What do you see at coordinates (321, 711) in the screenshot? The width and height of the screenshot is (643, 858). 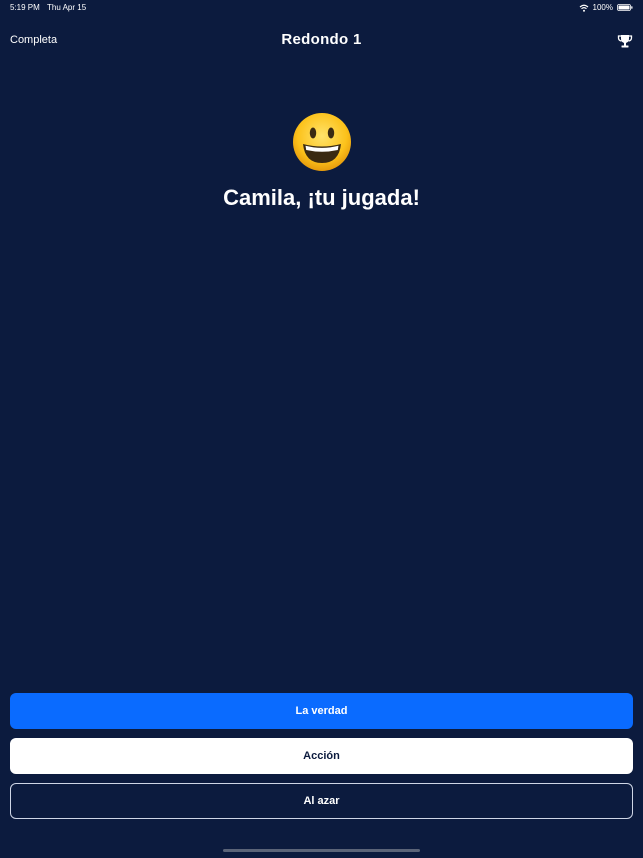 I see `truth-button: La verdad` at bounding box center [321, 711].